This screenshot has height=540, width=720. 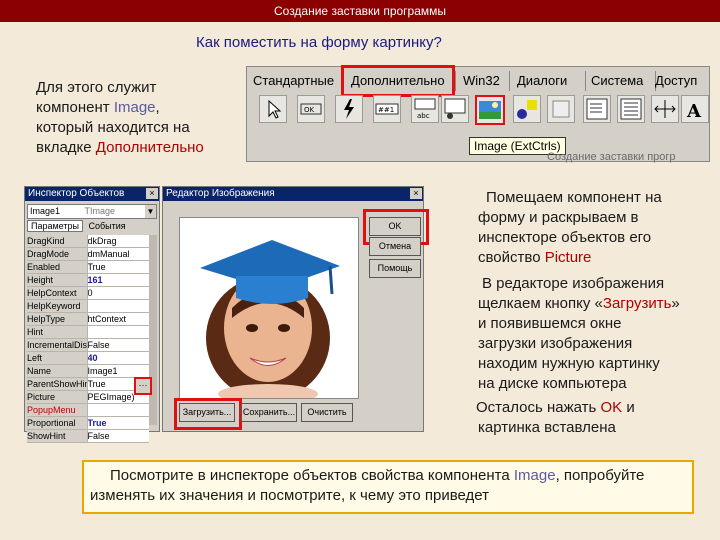 I want to click on property-row: PopupMenu, so click(x=88, y=410).